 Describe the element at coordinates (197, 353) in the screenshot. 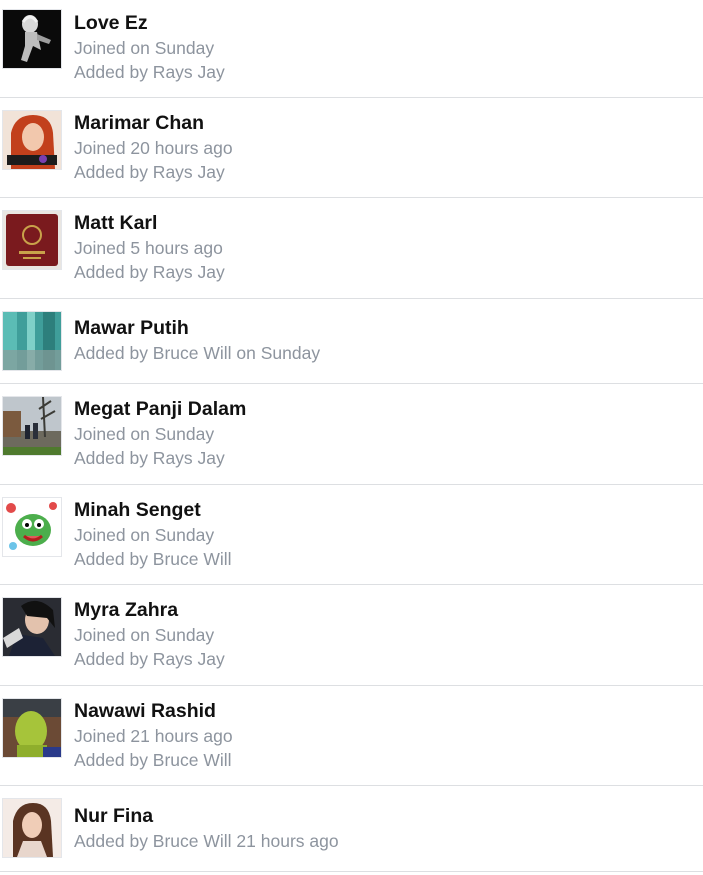

I see `member-added-by: Added by Bruce Will on Sunday` at that location.